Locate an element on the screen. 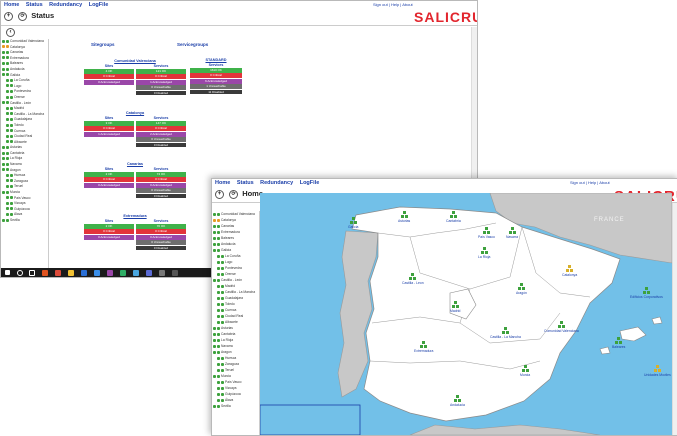  sidebar-item-label: Orense is located at coordinates (230, 274).